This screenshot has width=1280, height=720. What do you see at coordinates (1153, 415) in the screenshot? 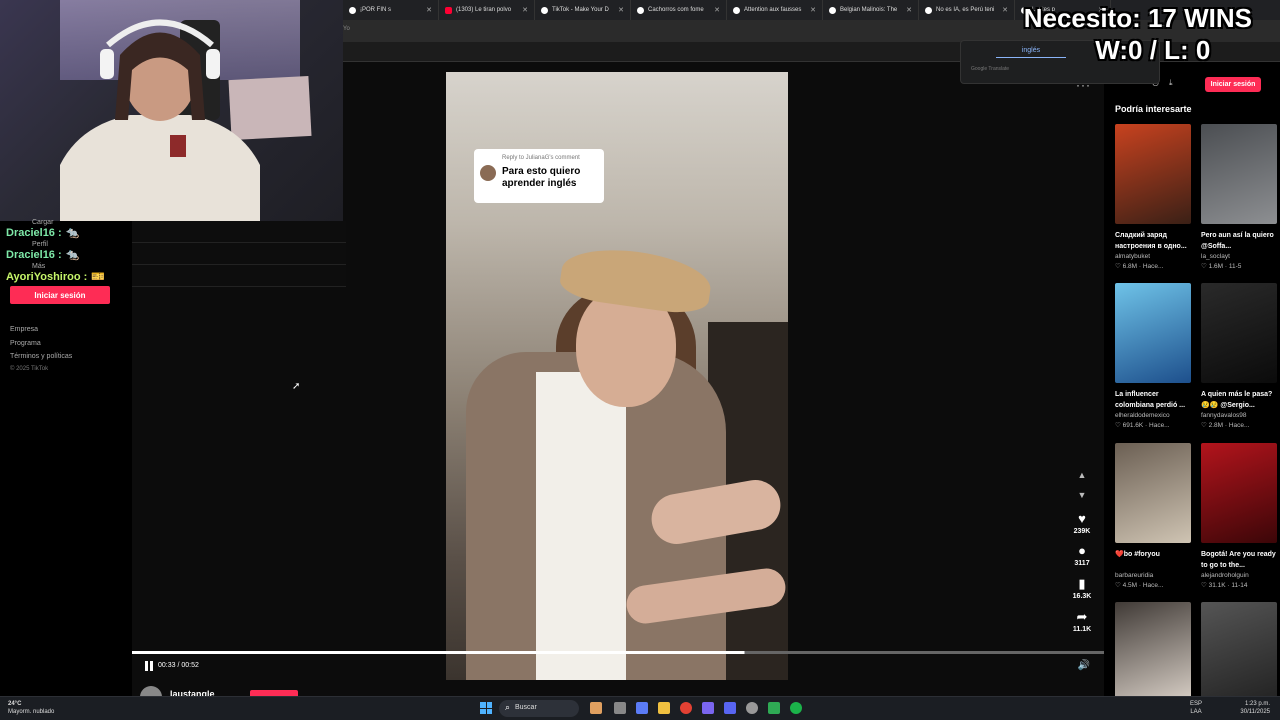
I see `video-username: elheraldodemexico` at bounding box center [1153, 415].